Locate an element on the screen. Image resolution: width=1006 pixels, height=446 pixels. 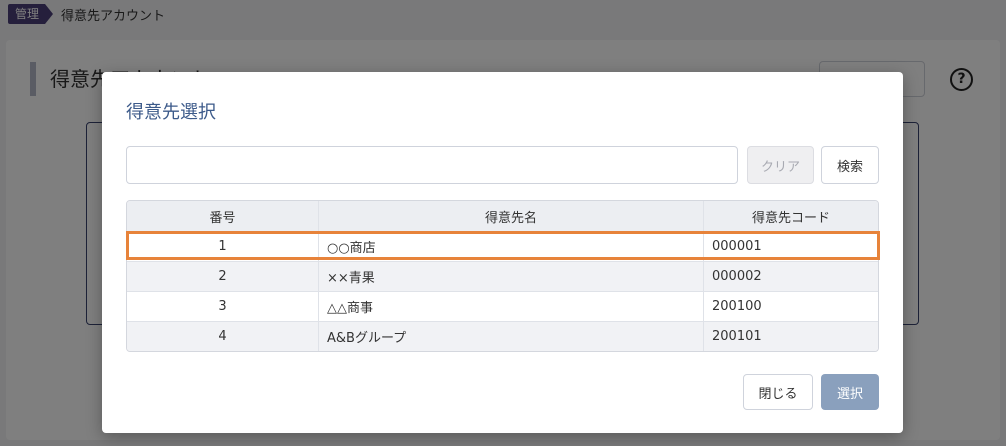
search-button: 検索 is located at coordinates (850, 165).